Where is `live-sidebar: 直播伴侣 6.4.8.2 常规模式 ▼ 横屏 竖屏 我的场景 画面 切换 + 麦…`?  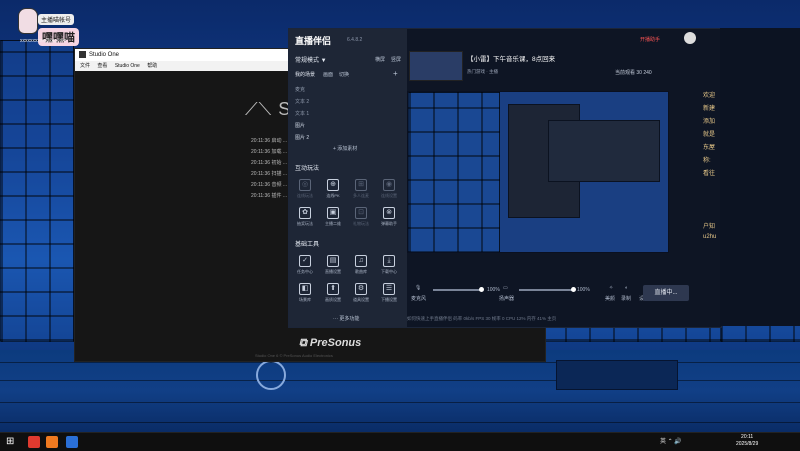
live-sidebar: 直播伴侣 6.4.8.2 常规模式 ▼ 横屏 竖屏 我的场景 画面 切换 + 麦… is located at coordinates (348, 178).